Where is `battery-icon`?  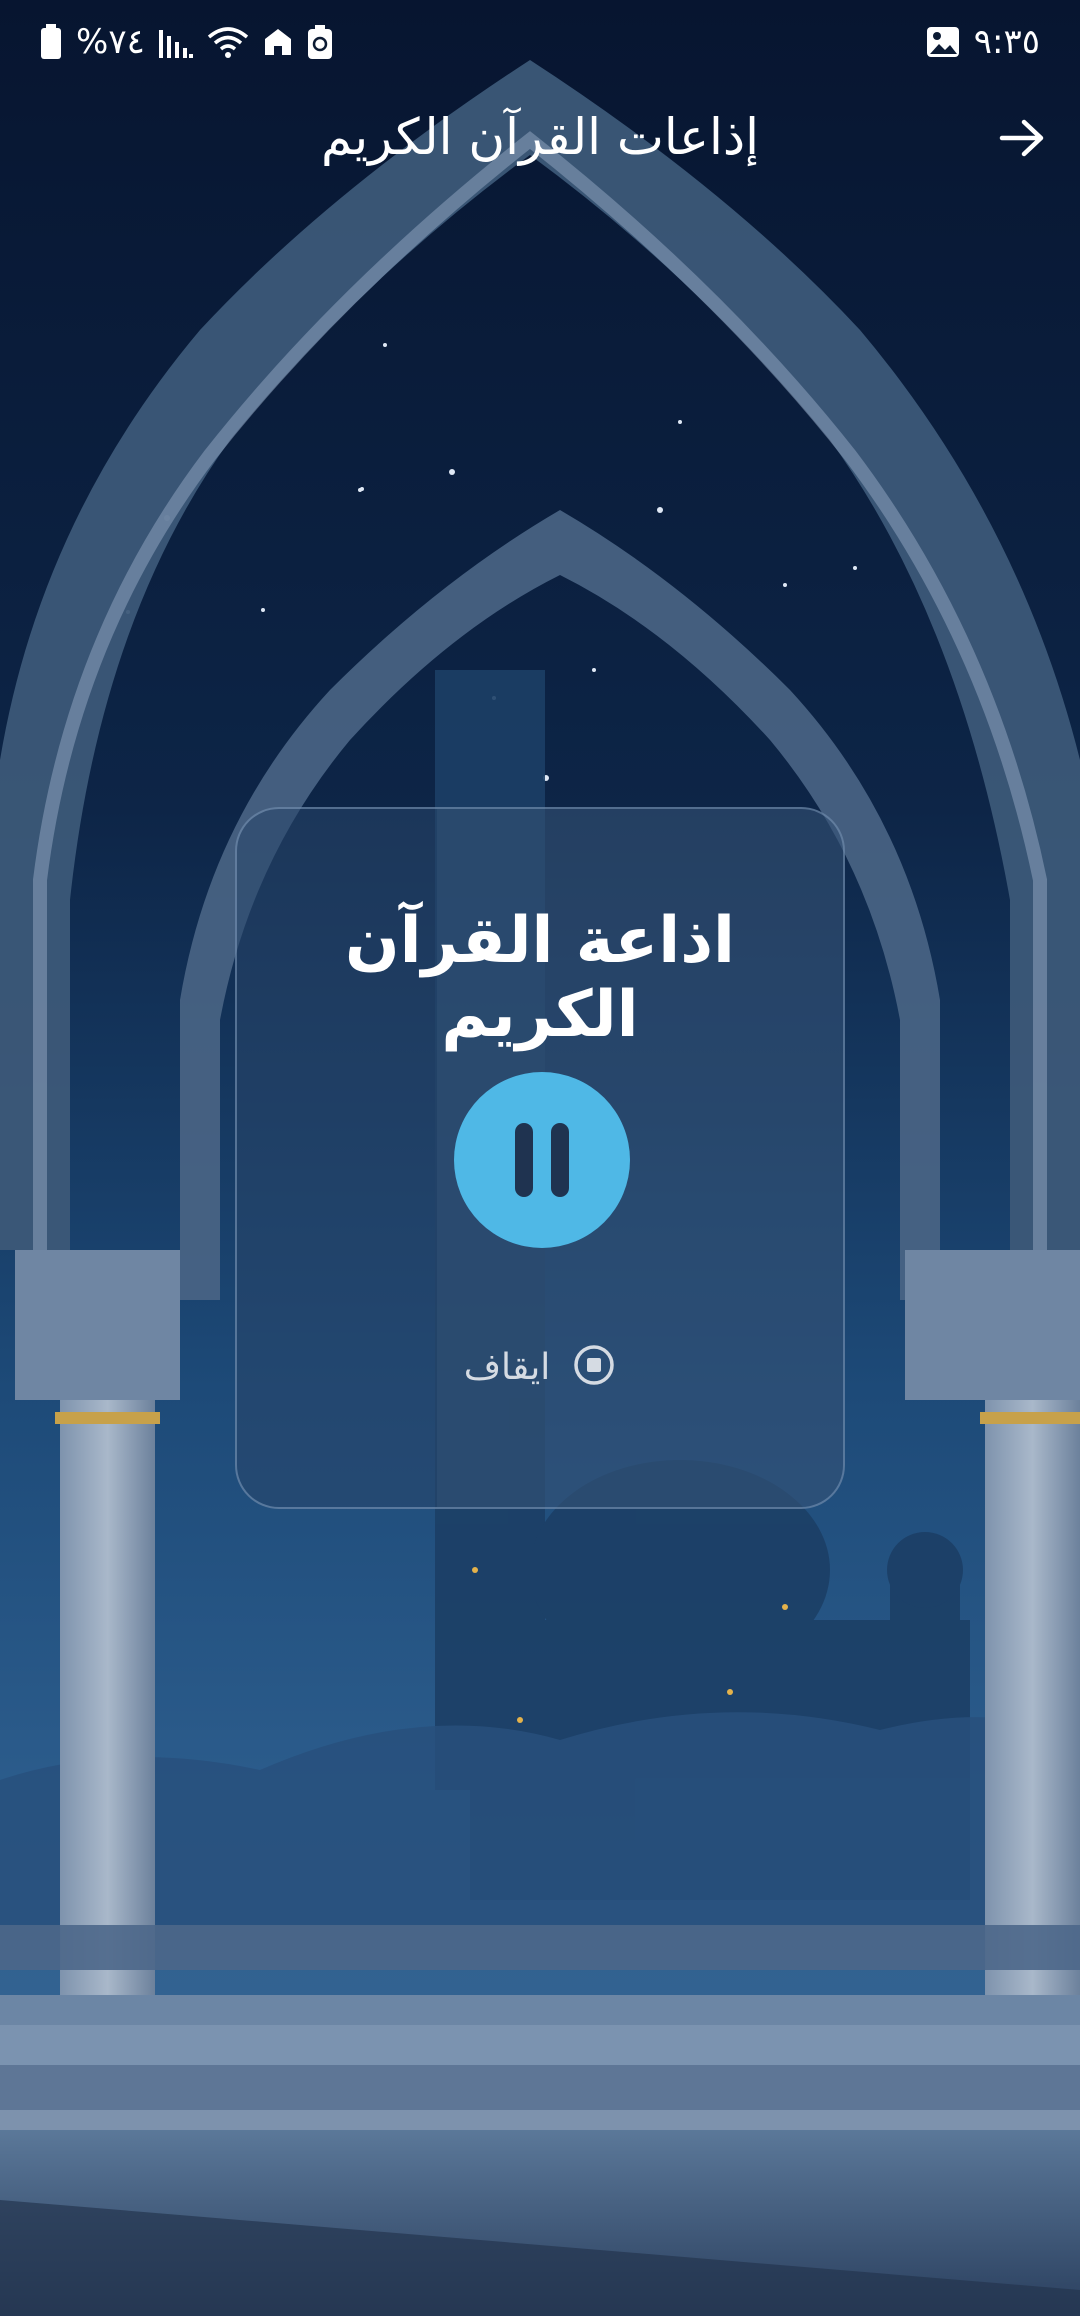
battery-icon is located at coordinates (51, 42).